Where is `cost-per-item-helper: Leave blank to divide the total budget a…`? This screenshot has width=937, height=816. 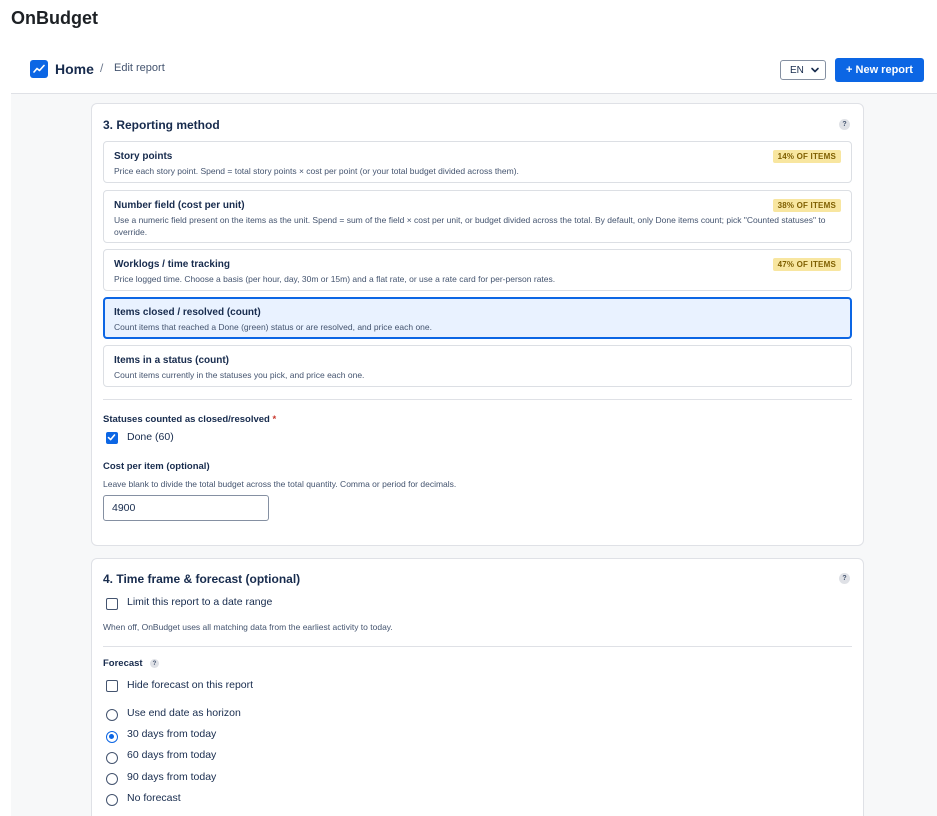
cost-per-item-helper: Leave blank to divide the total budget a… is located at coordinates (280, 484).